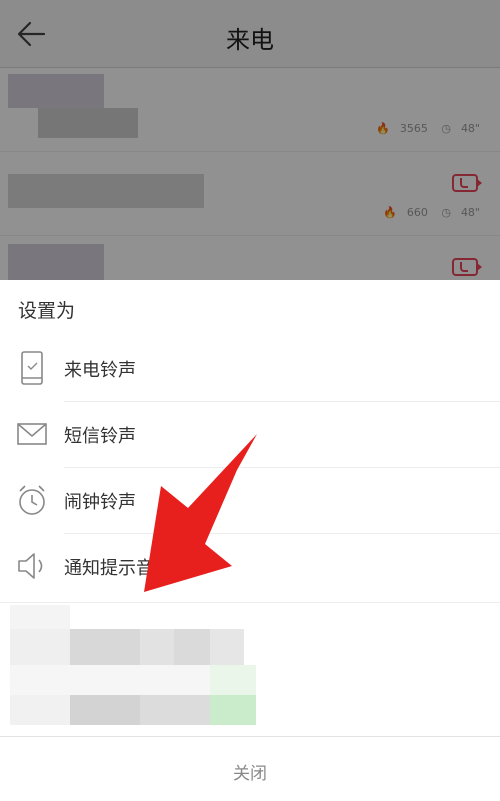  What do you see at coordinates (250, 369) in the screenshot?
I see `option-call-ringtone: 来电铃声` at bounding box center [250, 369].